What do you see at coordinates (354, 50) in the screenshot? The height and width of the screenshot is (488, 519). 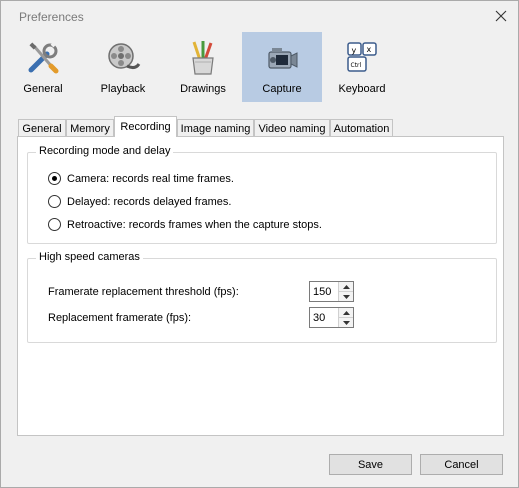 I see `svg-text: y` at bounding box center [354, 50].